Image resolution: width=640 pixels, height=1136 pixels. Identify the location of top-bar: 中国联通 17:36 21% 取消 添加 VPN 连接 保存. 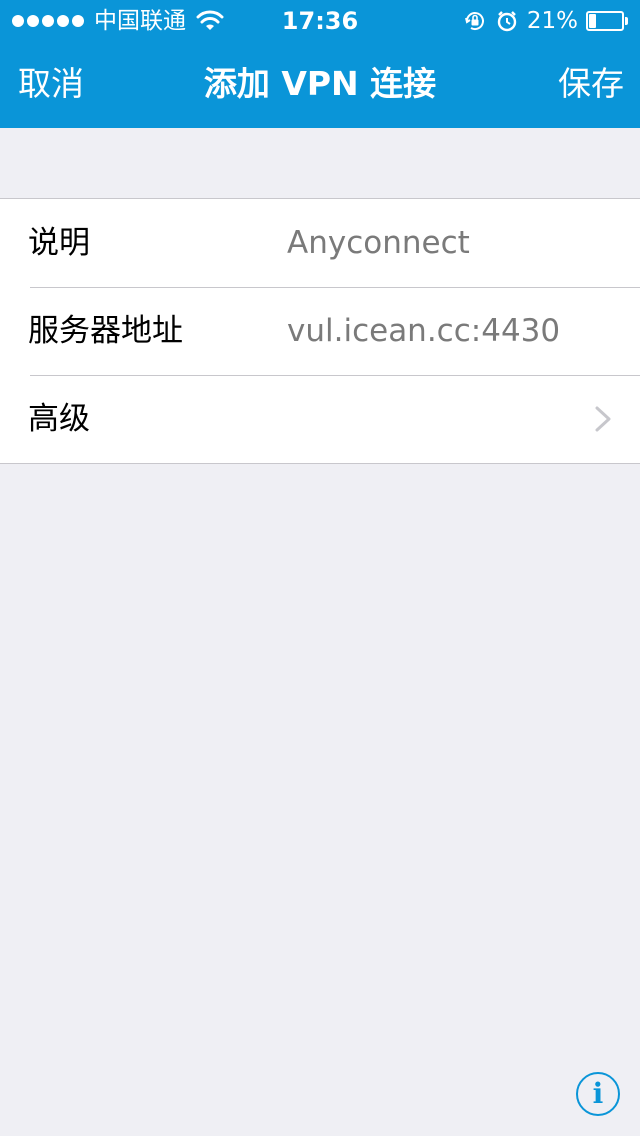
(320, 64).